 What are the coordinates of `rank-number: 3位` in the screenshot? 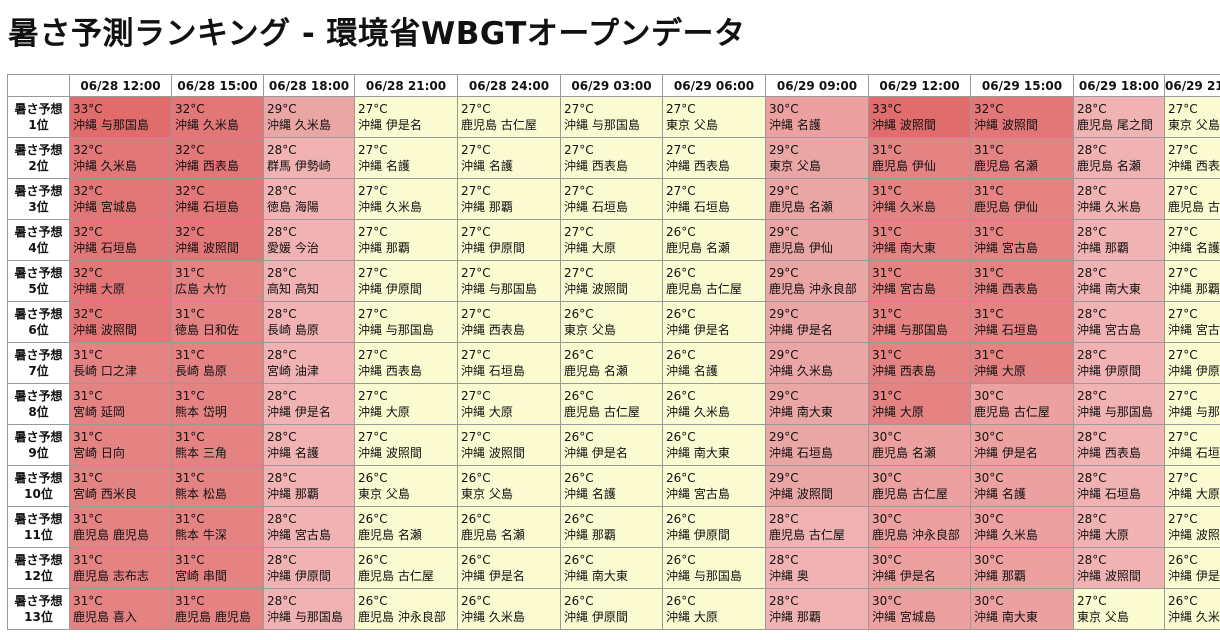 It's located at (38, 207).